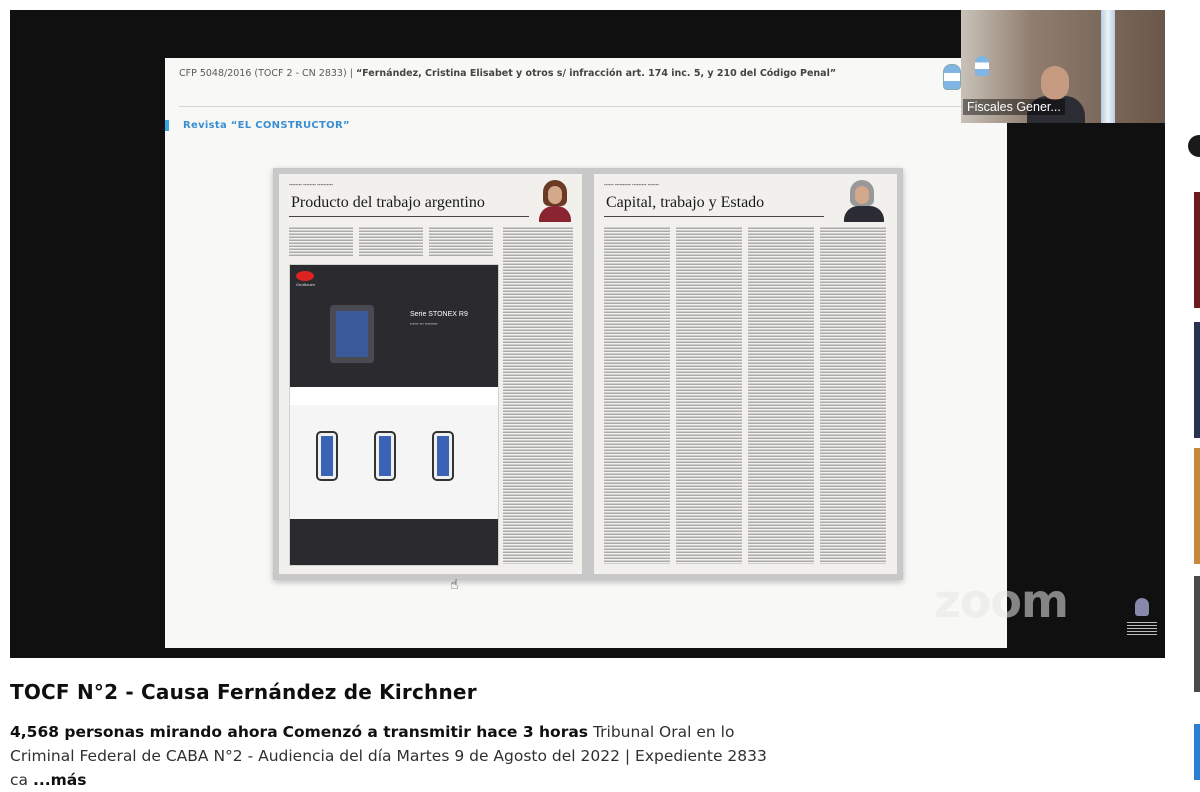 This screenshot has width=1200, height=792. What do you see at coordinates (586, 53) in the screenshot?
I see `slide-top-bar` at bounding box center [586, 53].